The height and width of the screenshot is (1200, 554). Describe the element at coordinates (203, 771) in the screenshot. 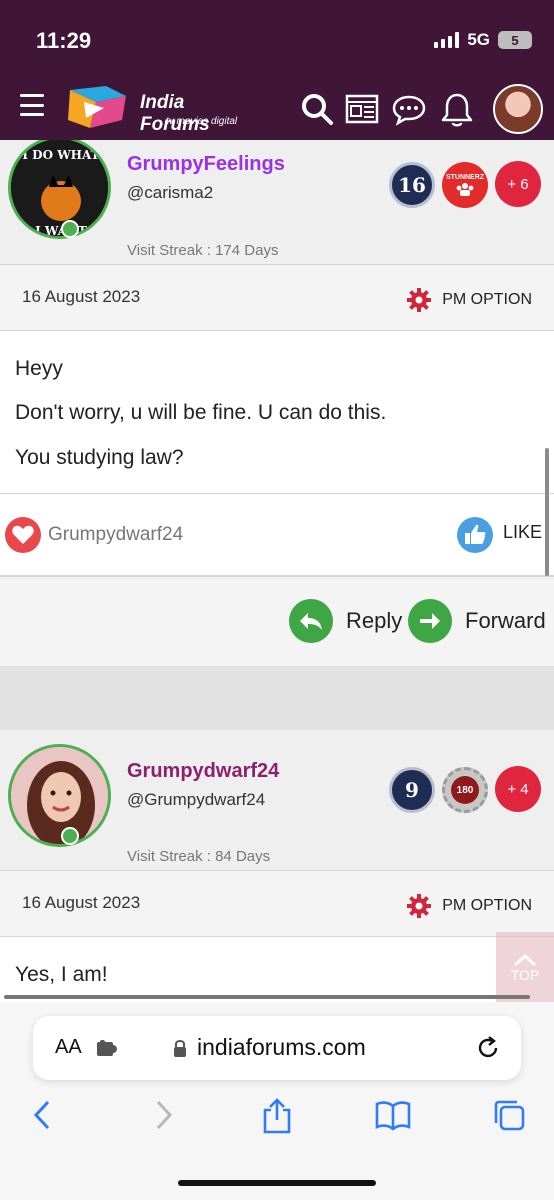

I see `post-username: Grumpydwarf24` at that location.